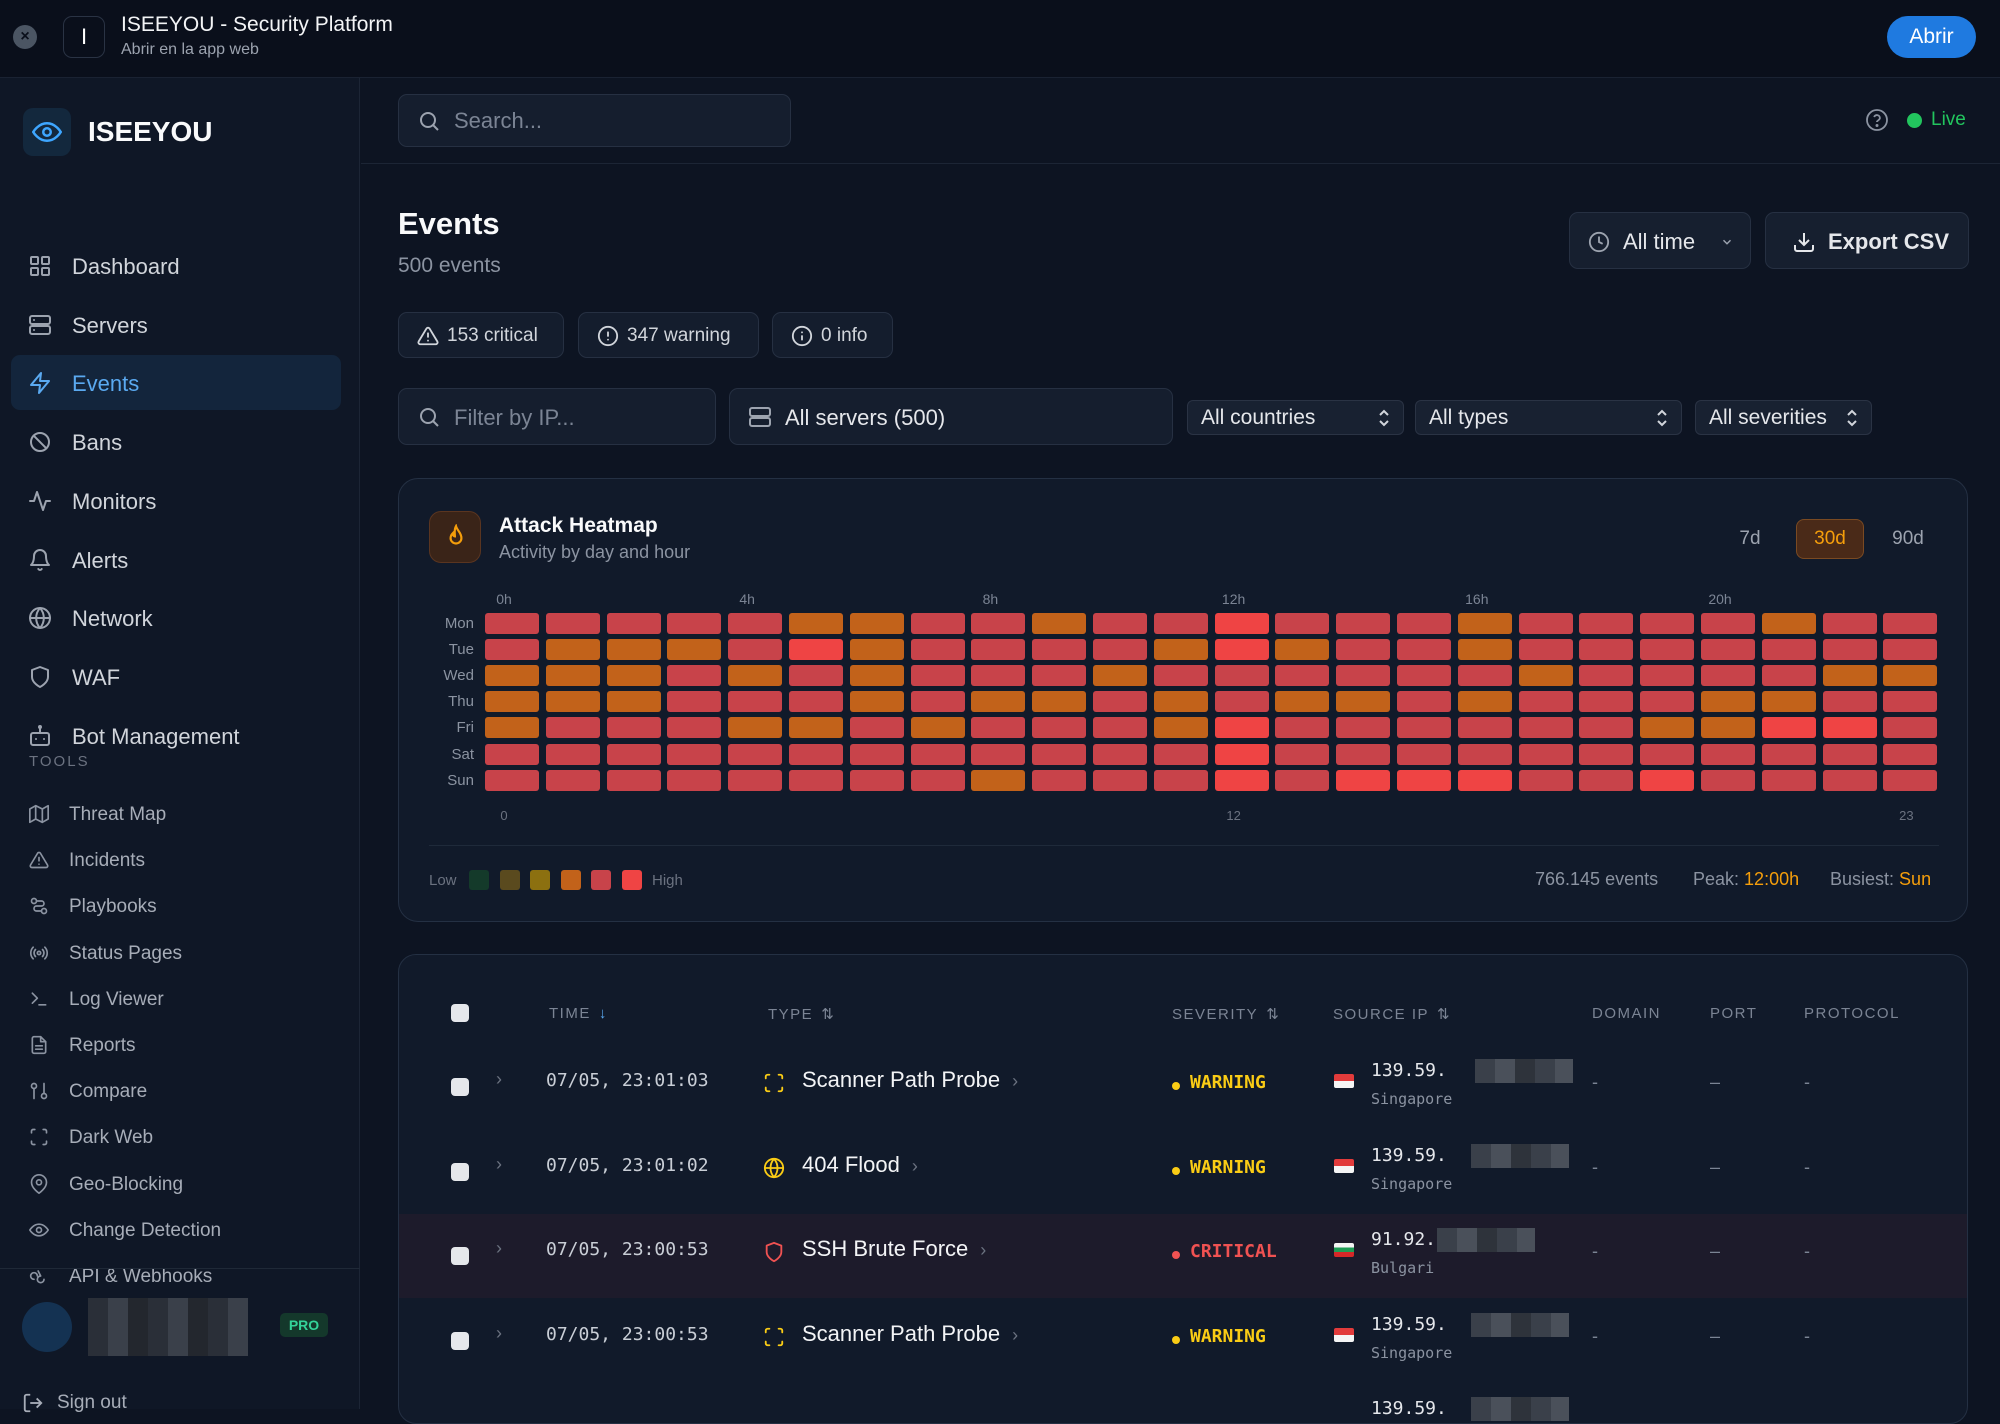  What do you see at coordinates (910, 1334) in the screenshot?
I see `event-type: Scanner Path Probe ›` at bounding box center [910, 1334].